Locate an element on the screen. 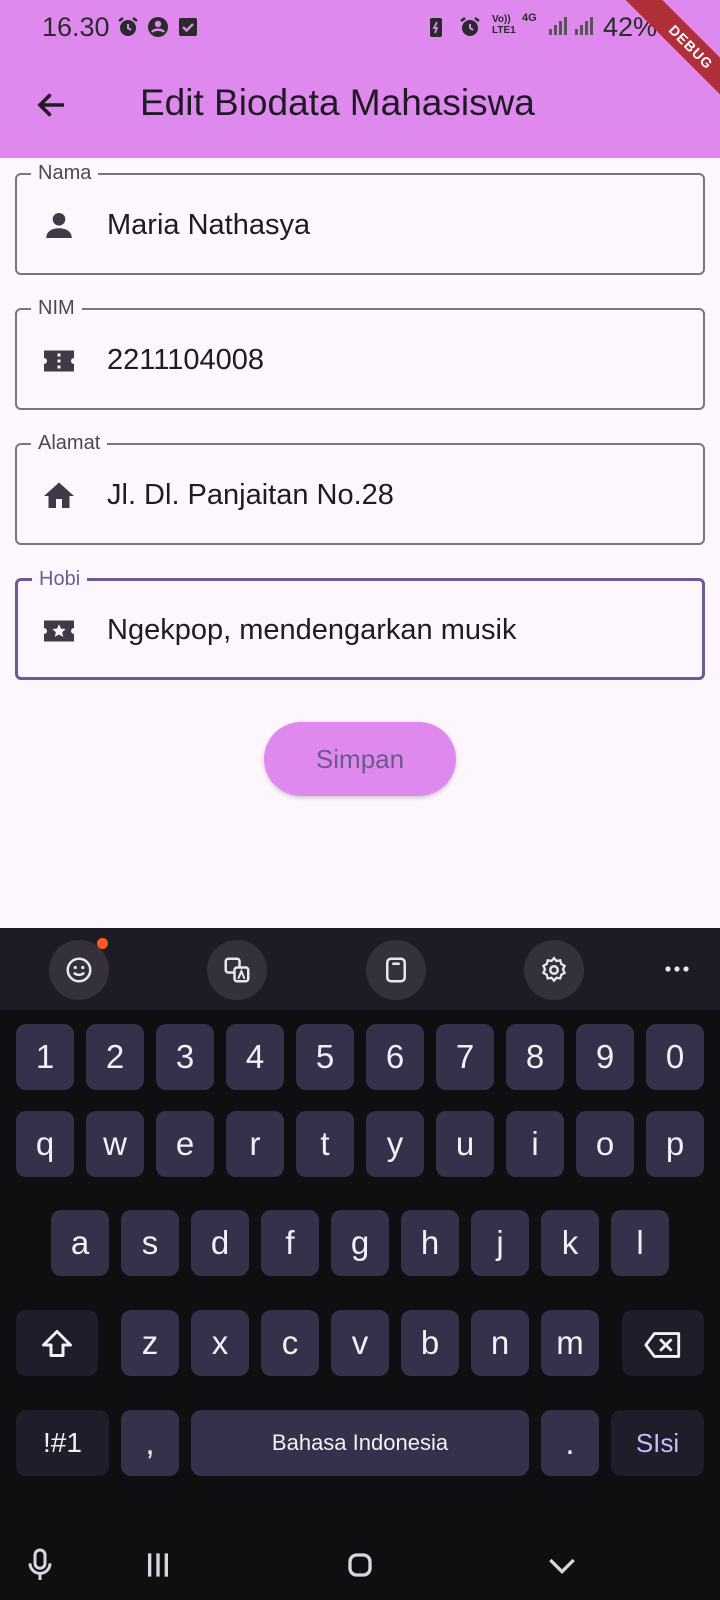 The height and width of the screenshot is (1600, 720). space-key: Bahasa Indonesia is located at coordinates (360, 1443).